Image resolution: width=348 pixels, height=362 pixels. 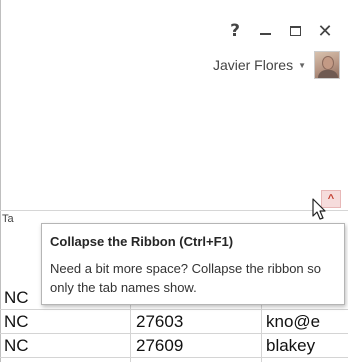 What do you see at coordinates (253, 65) in the screenshot?
I see `user-name: Javier Flores` at bounding box center [253, 65].